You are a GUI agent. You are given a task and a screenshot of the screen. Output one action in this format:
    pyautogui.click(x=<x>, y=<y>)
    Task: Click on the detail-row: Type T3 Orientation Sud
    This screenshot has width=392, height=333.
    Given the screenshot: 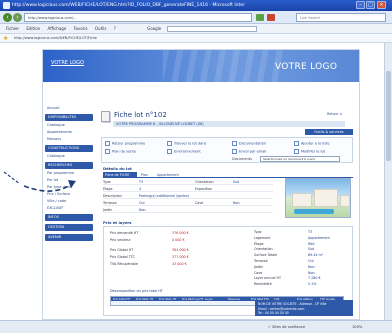 What is the action you would take?
    pyautogui.click(x=188, y=182)
    